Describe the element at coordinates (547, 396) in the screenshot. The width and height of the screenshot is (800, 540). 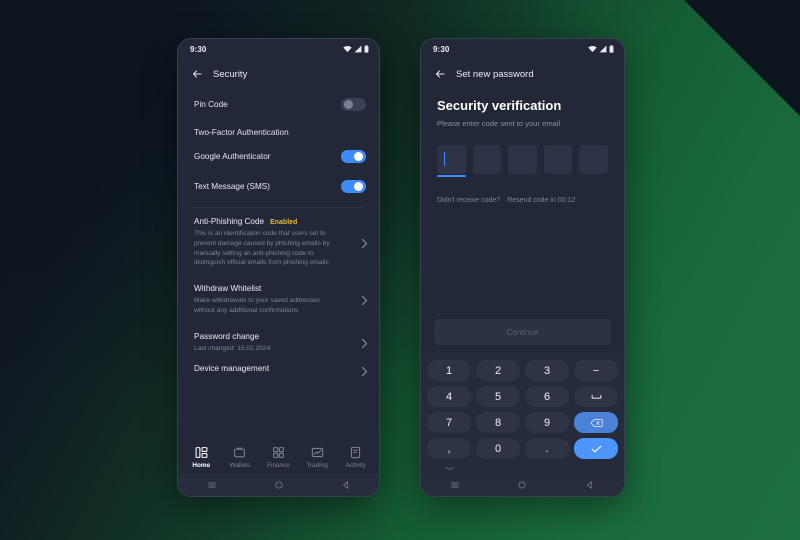
I see `key-6: 6` at that location.